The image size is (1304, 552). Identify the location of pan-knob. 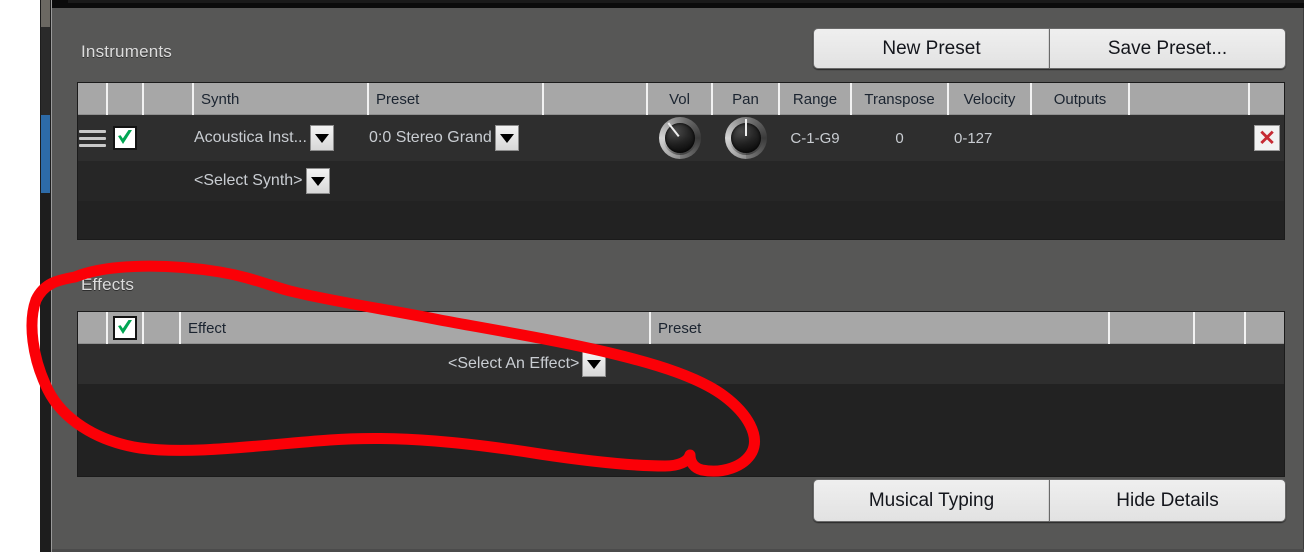
(745, 138).